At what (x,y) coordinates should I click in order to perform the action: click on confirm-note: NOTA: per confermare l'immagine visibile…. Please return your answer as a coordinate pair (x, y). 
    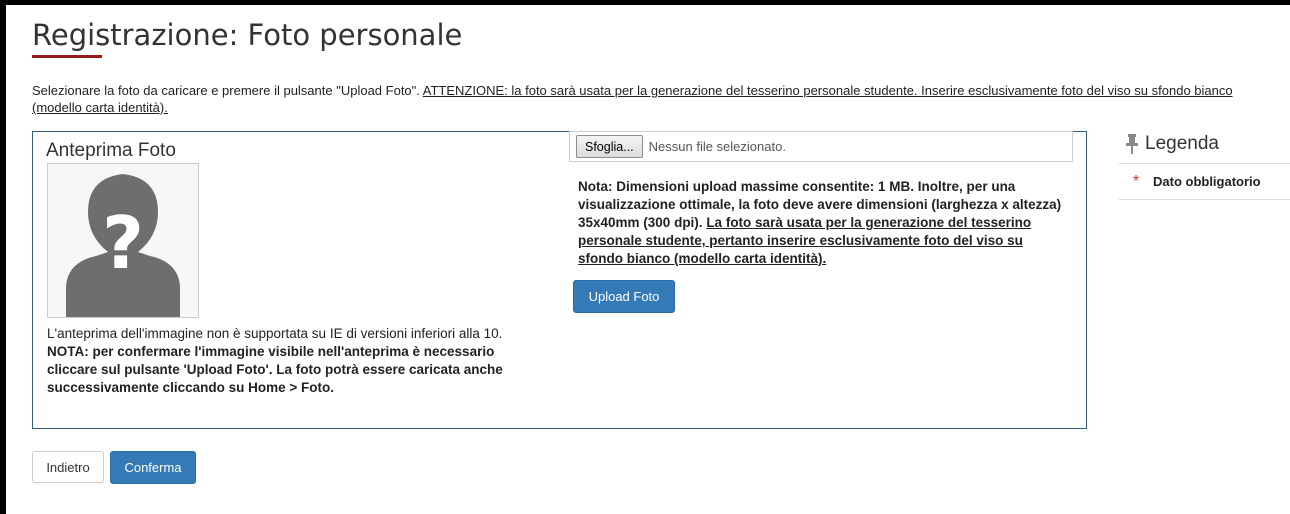
    Looking at the image, I should click on (275, 369).